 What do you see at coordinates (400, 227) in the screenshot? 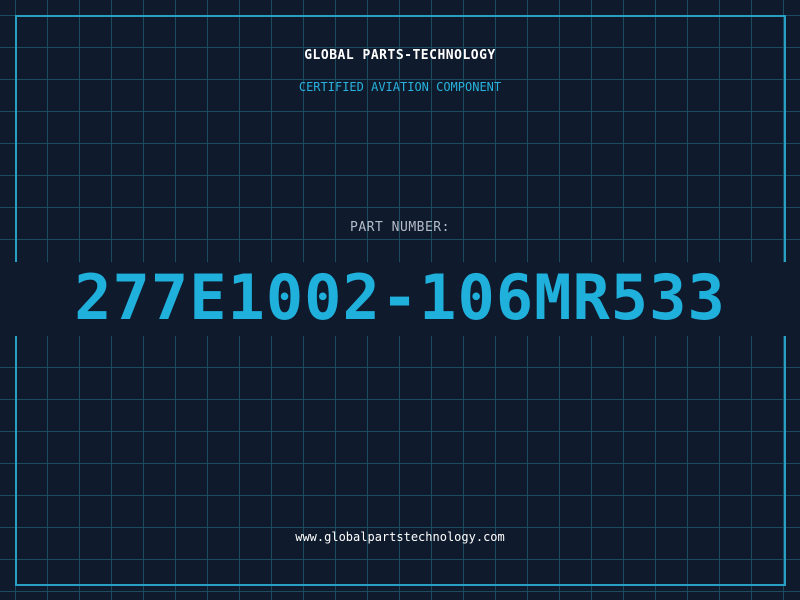
I see `part-number-label: PART NUMBER:` at bounding box center [400, 227].